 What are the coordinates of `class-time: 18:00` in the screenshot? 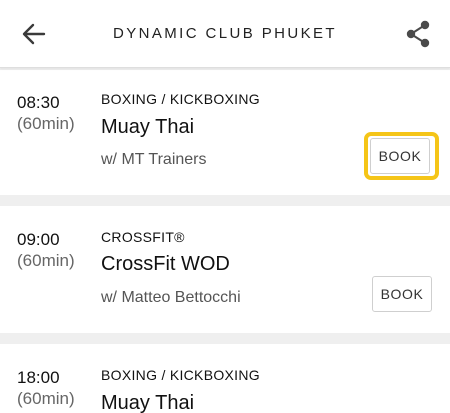 It's located at (38, 377).